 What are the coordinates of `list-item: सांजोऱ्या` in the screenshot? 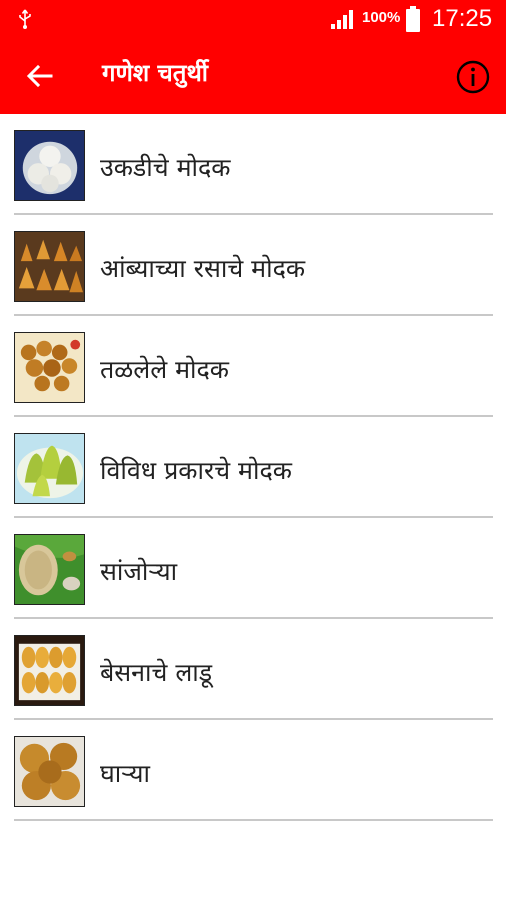 It's located at (253, 568).